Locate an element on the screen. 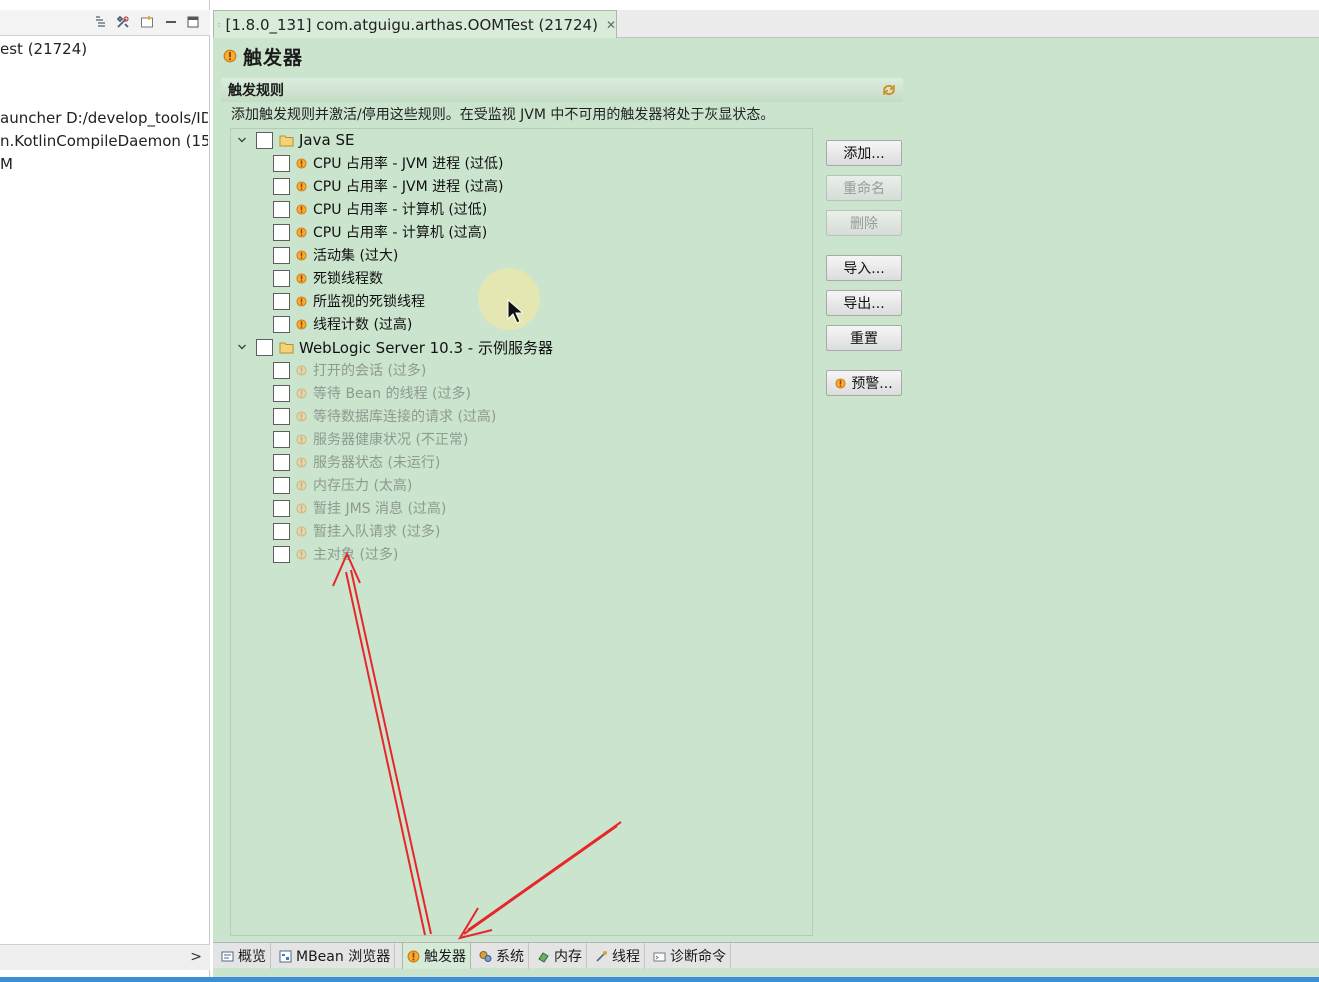  tree-item-disabled: 打开的会话 (过多) is located at coordinates (349, 370).